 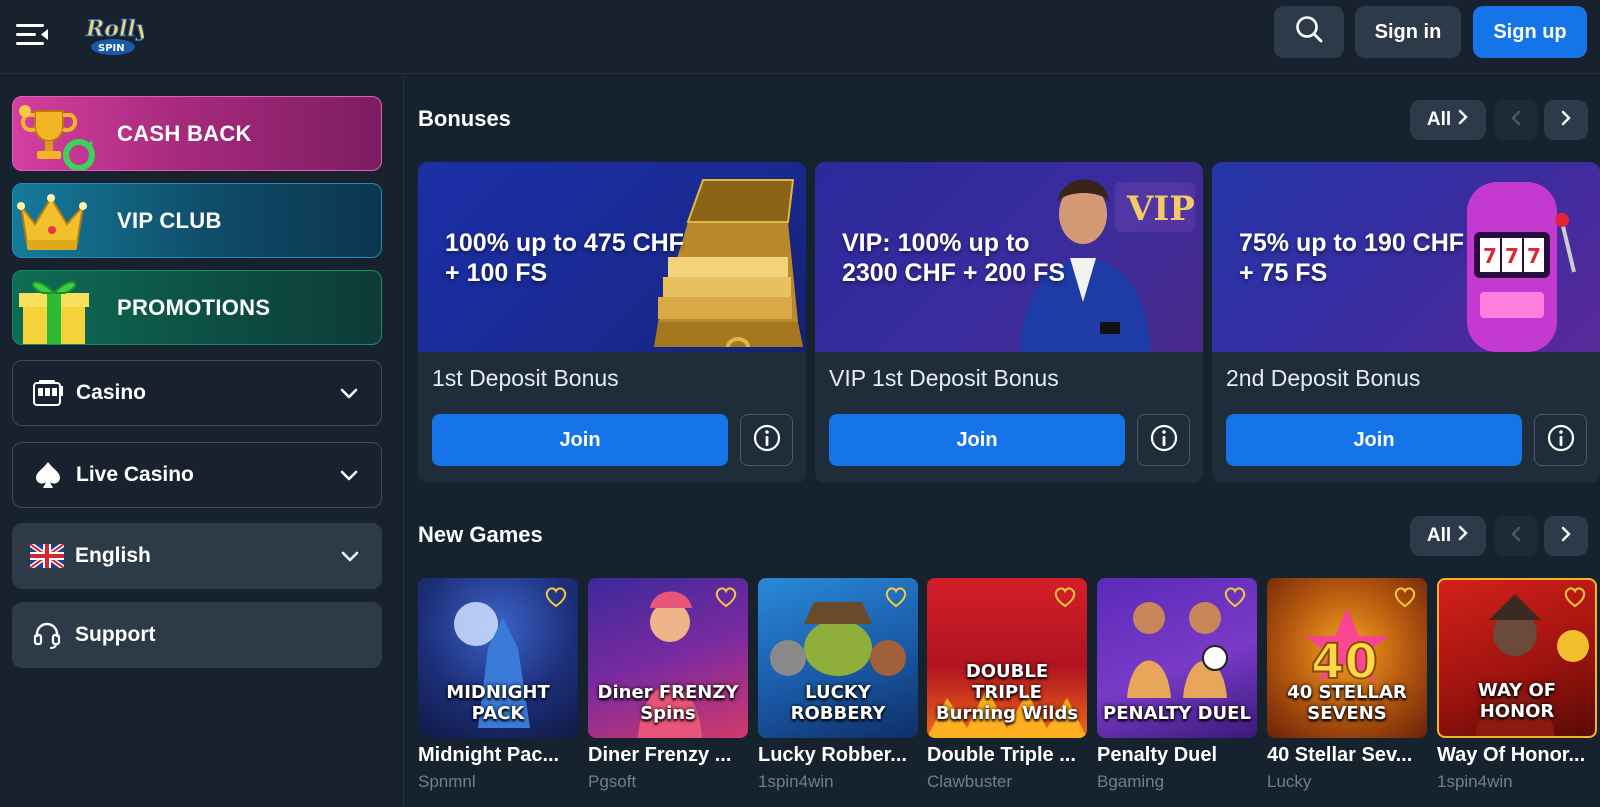 What do you see at coordinates (1530, 32) in the screenshot?
I see `sign-up-button: Sign up` at bounding box center [1530, 32].